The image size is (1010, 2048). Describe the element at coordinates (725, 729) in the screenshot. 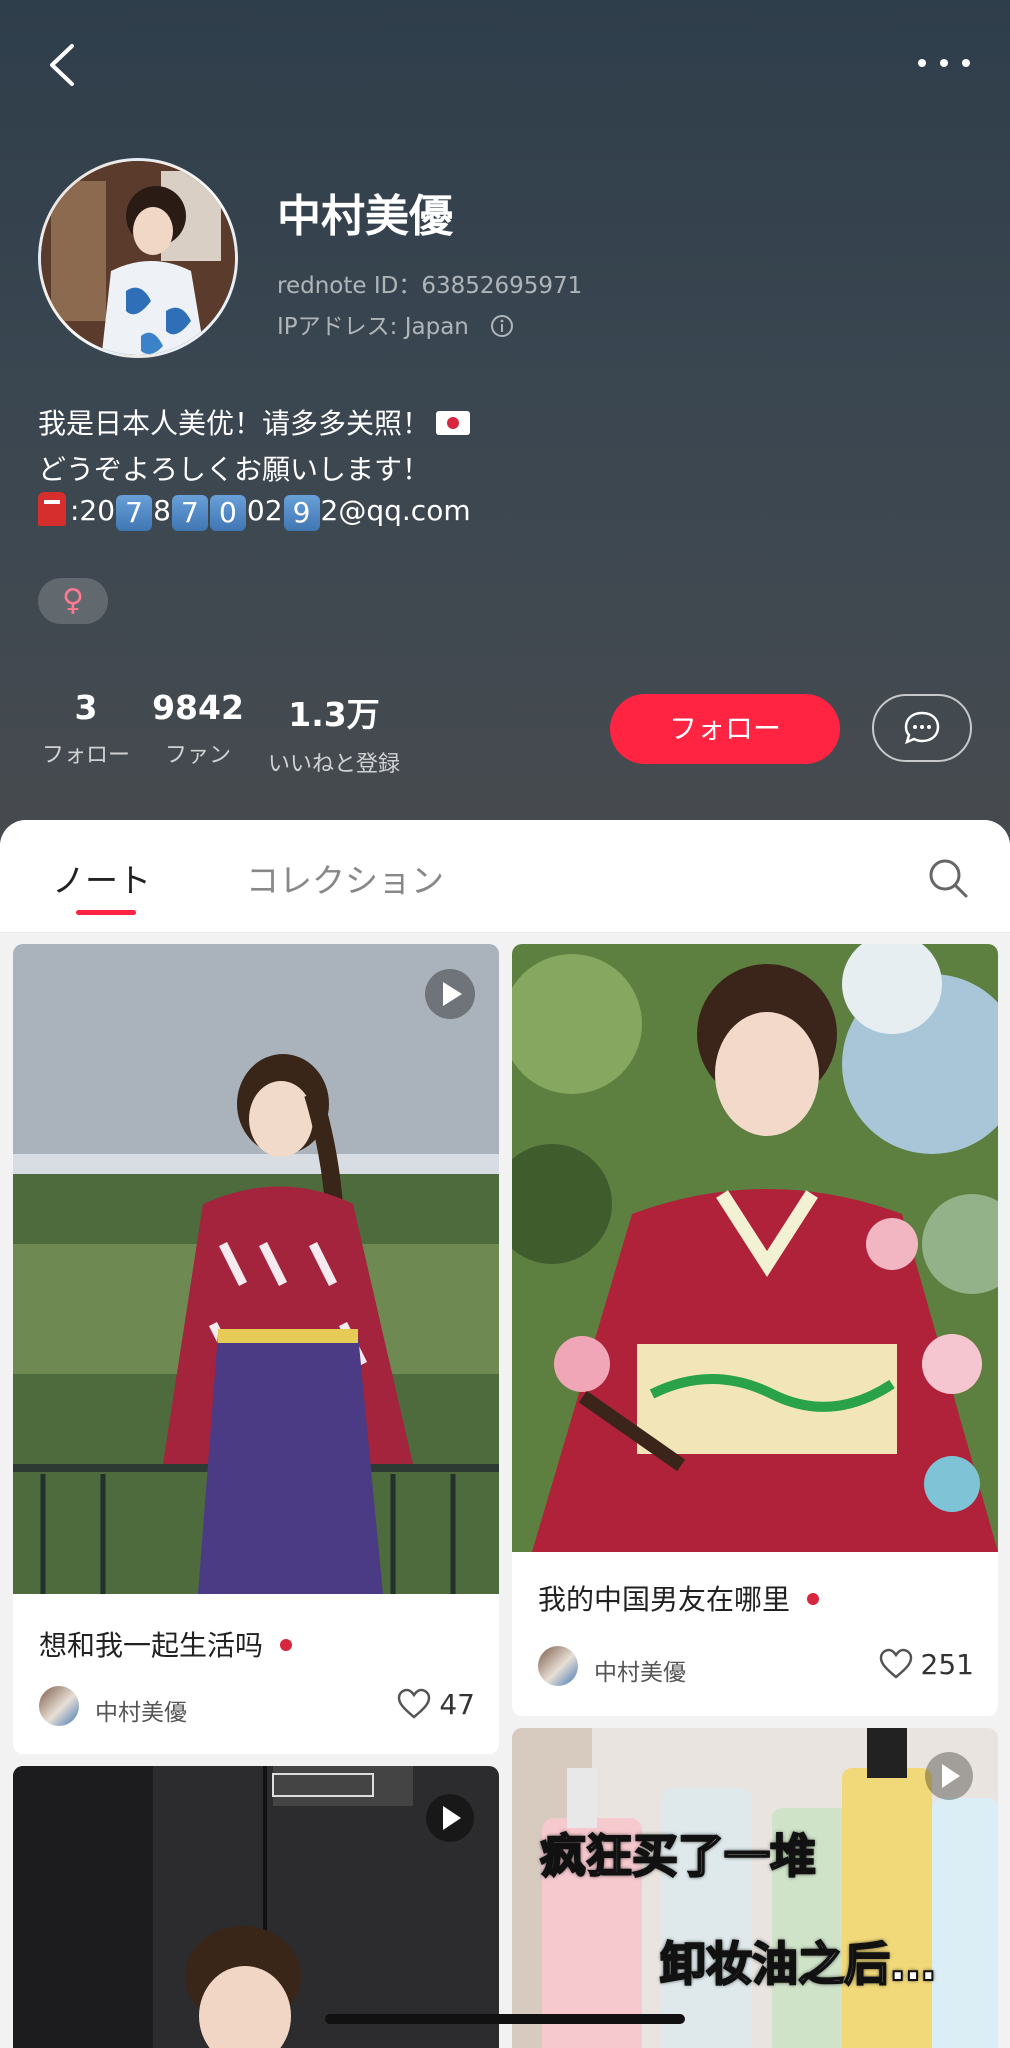

I see `follow-button: フォロー` at that location.